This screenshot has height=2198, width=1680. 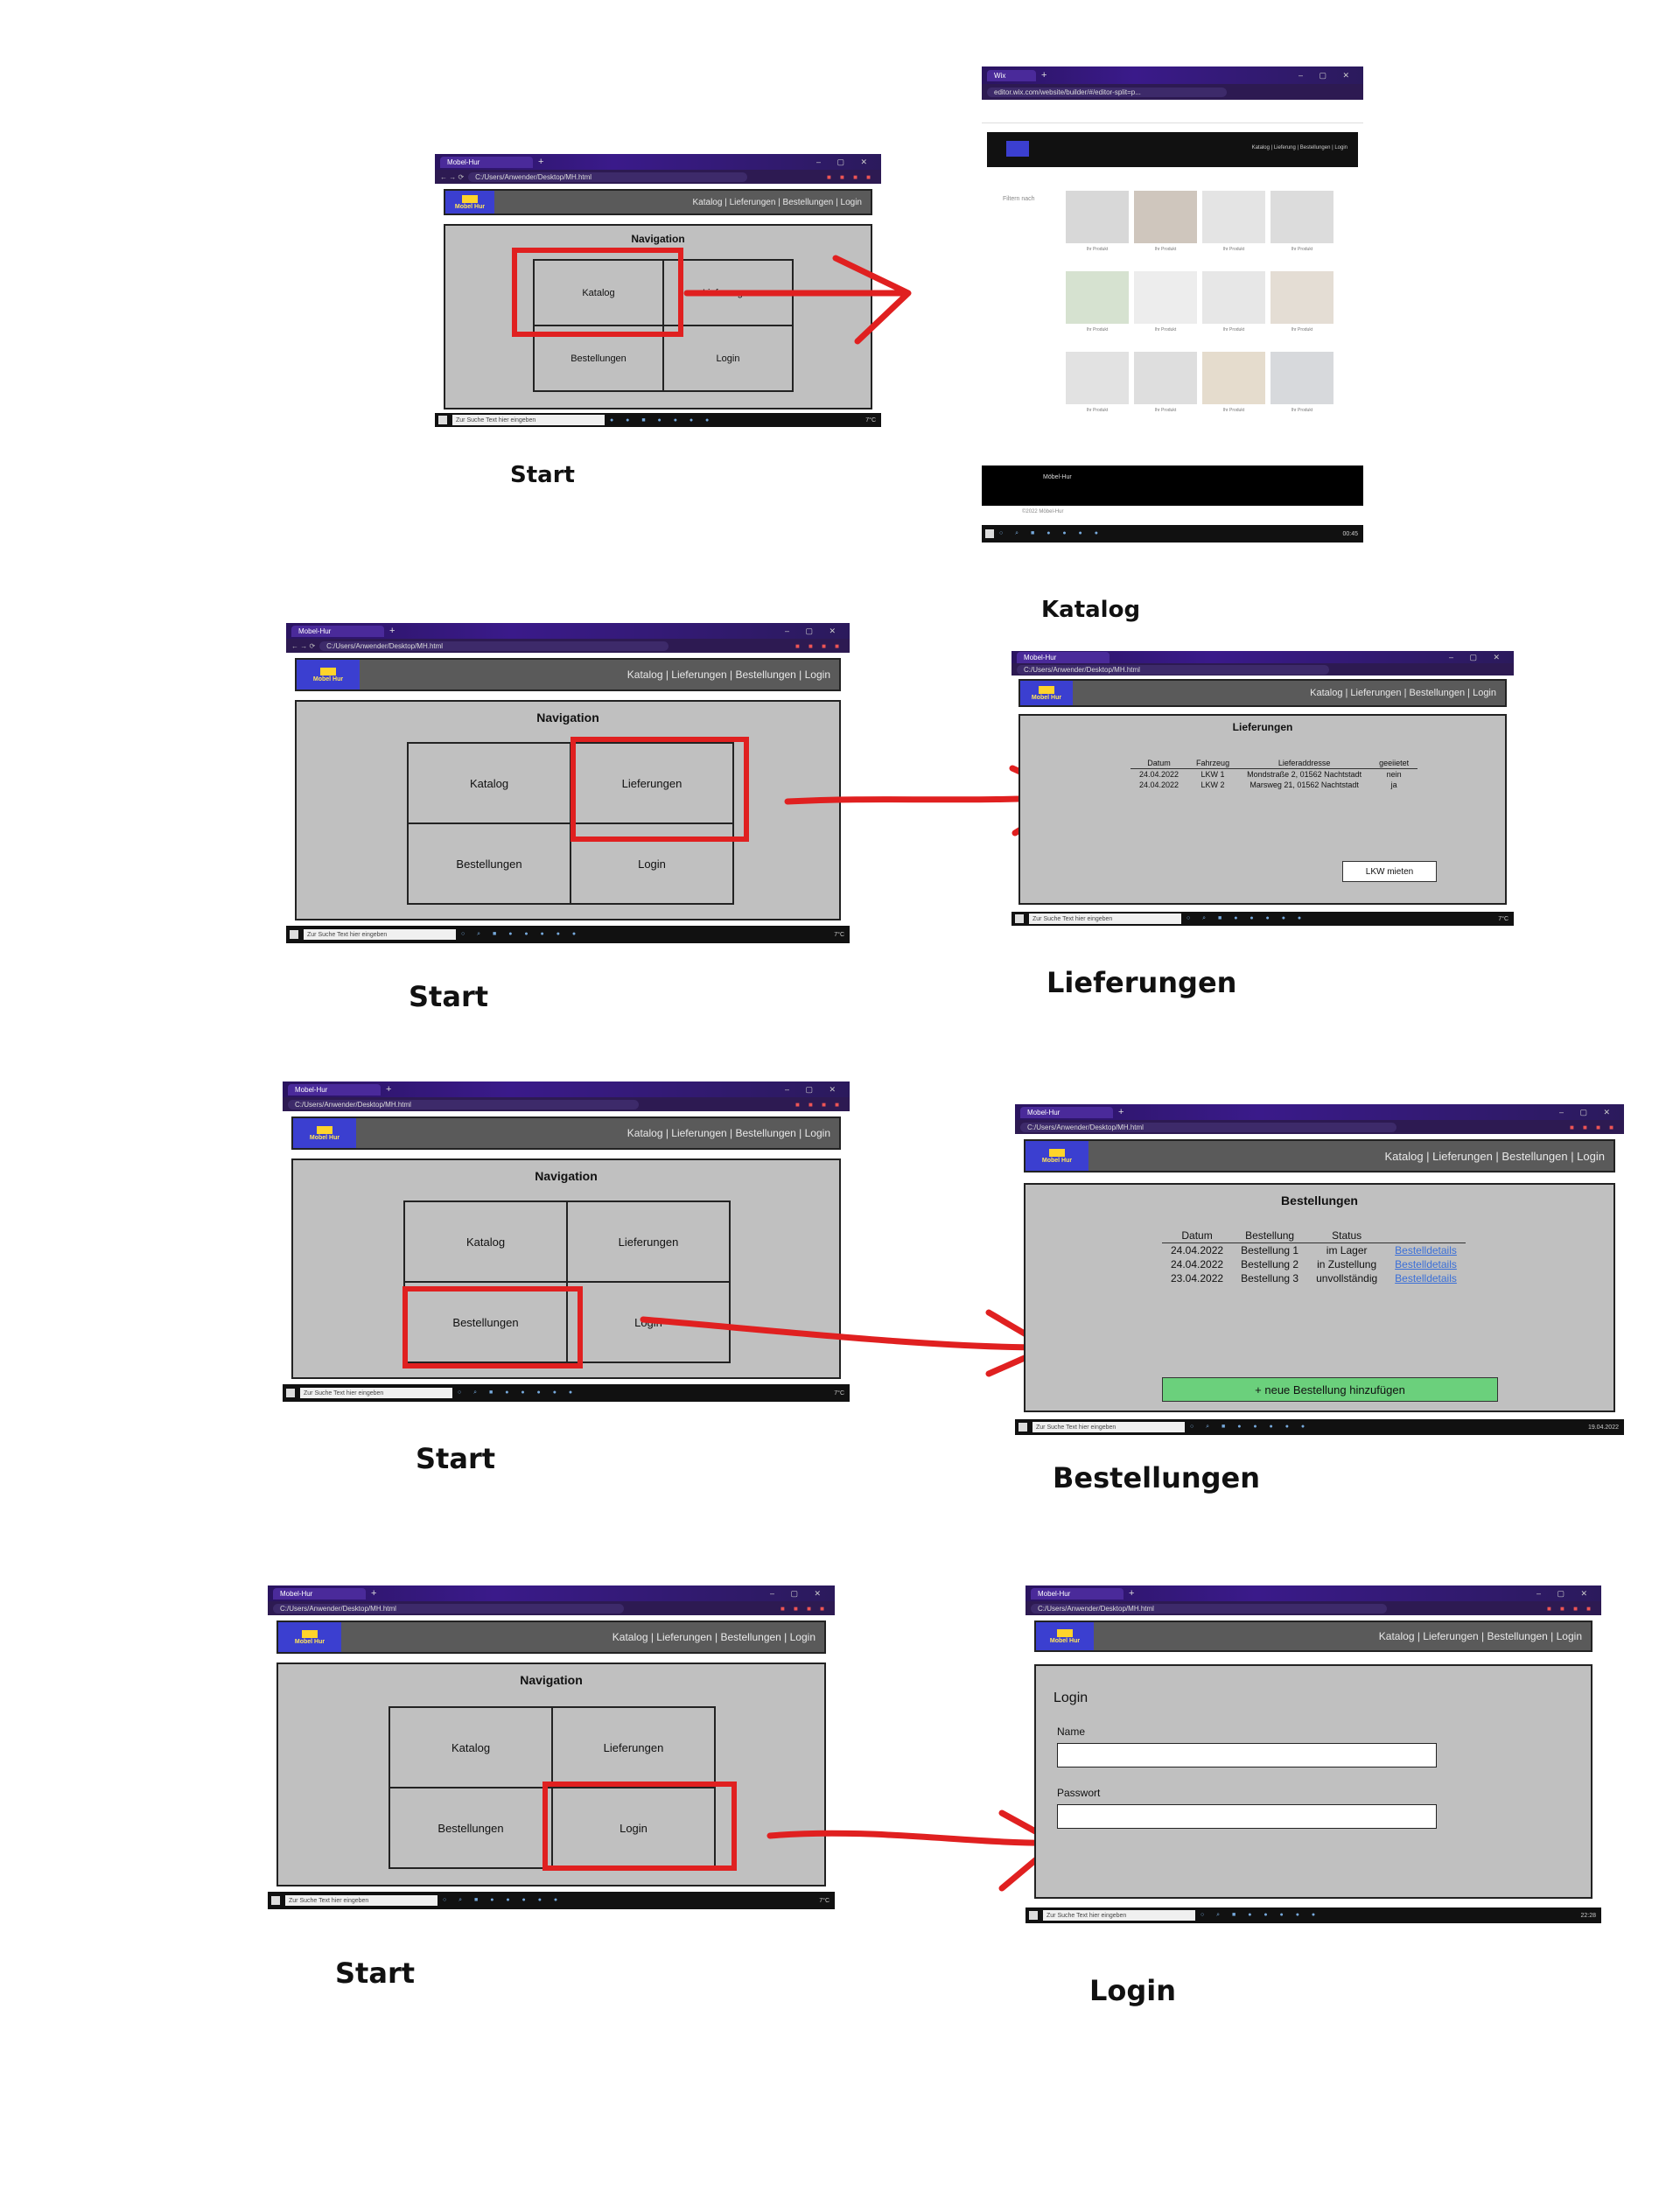 I want to click on url-field: C:/Users/Anwender/Desktop/MH.html, so click(x=607, y=177).